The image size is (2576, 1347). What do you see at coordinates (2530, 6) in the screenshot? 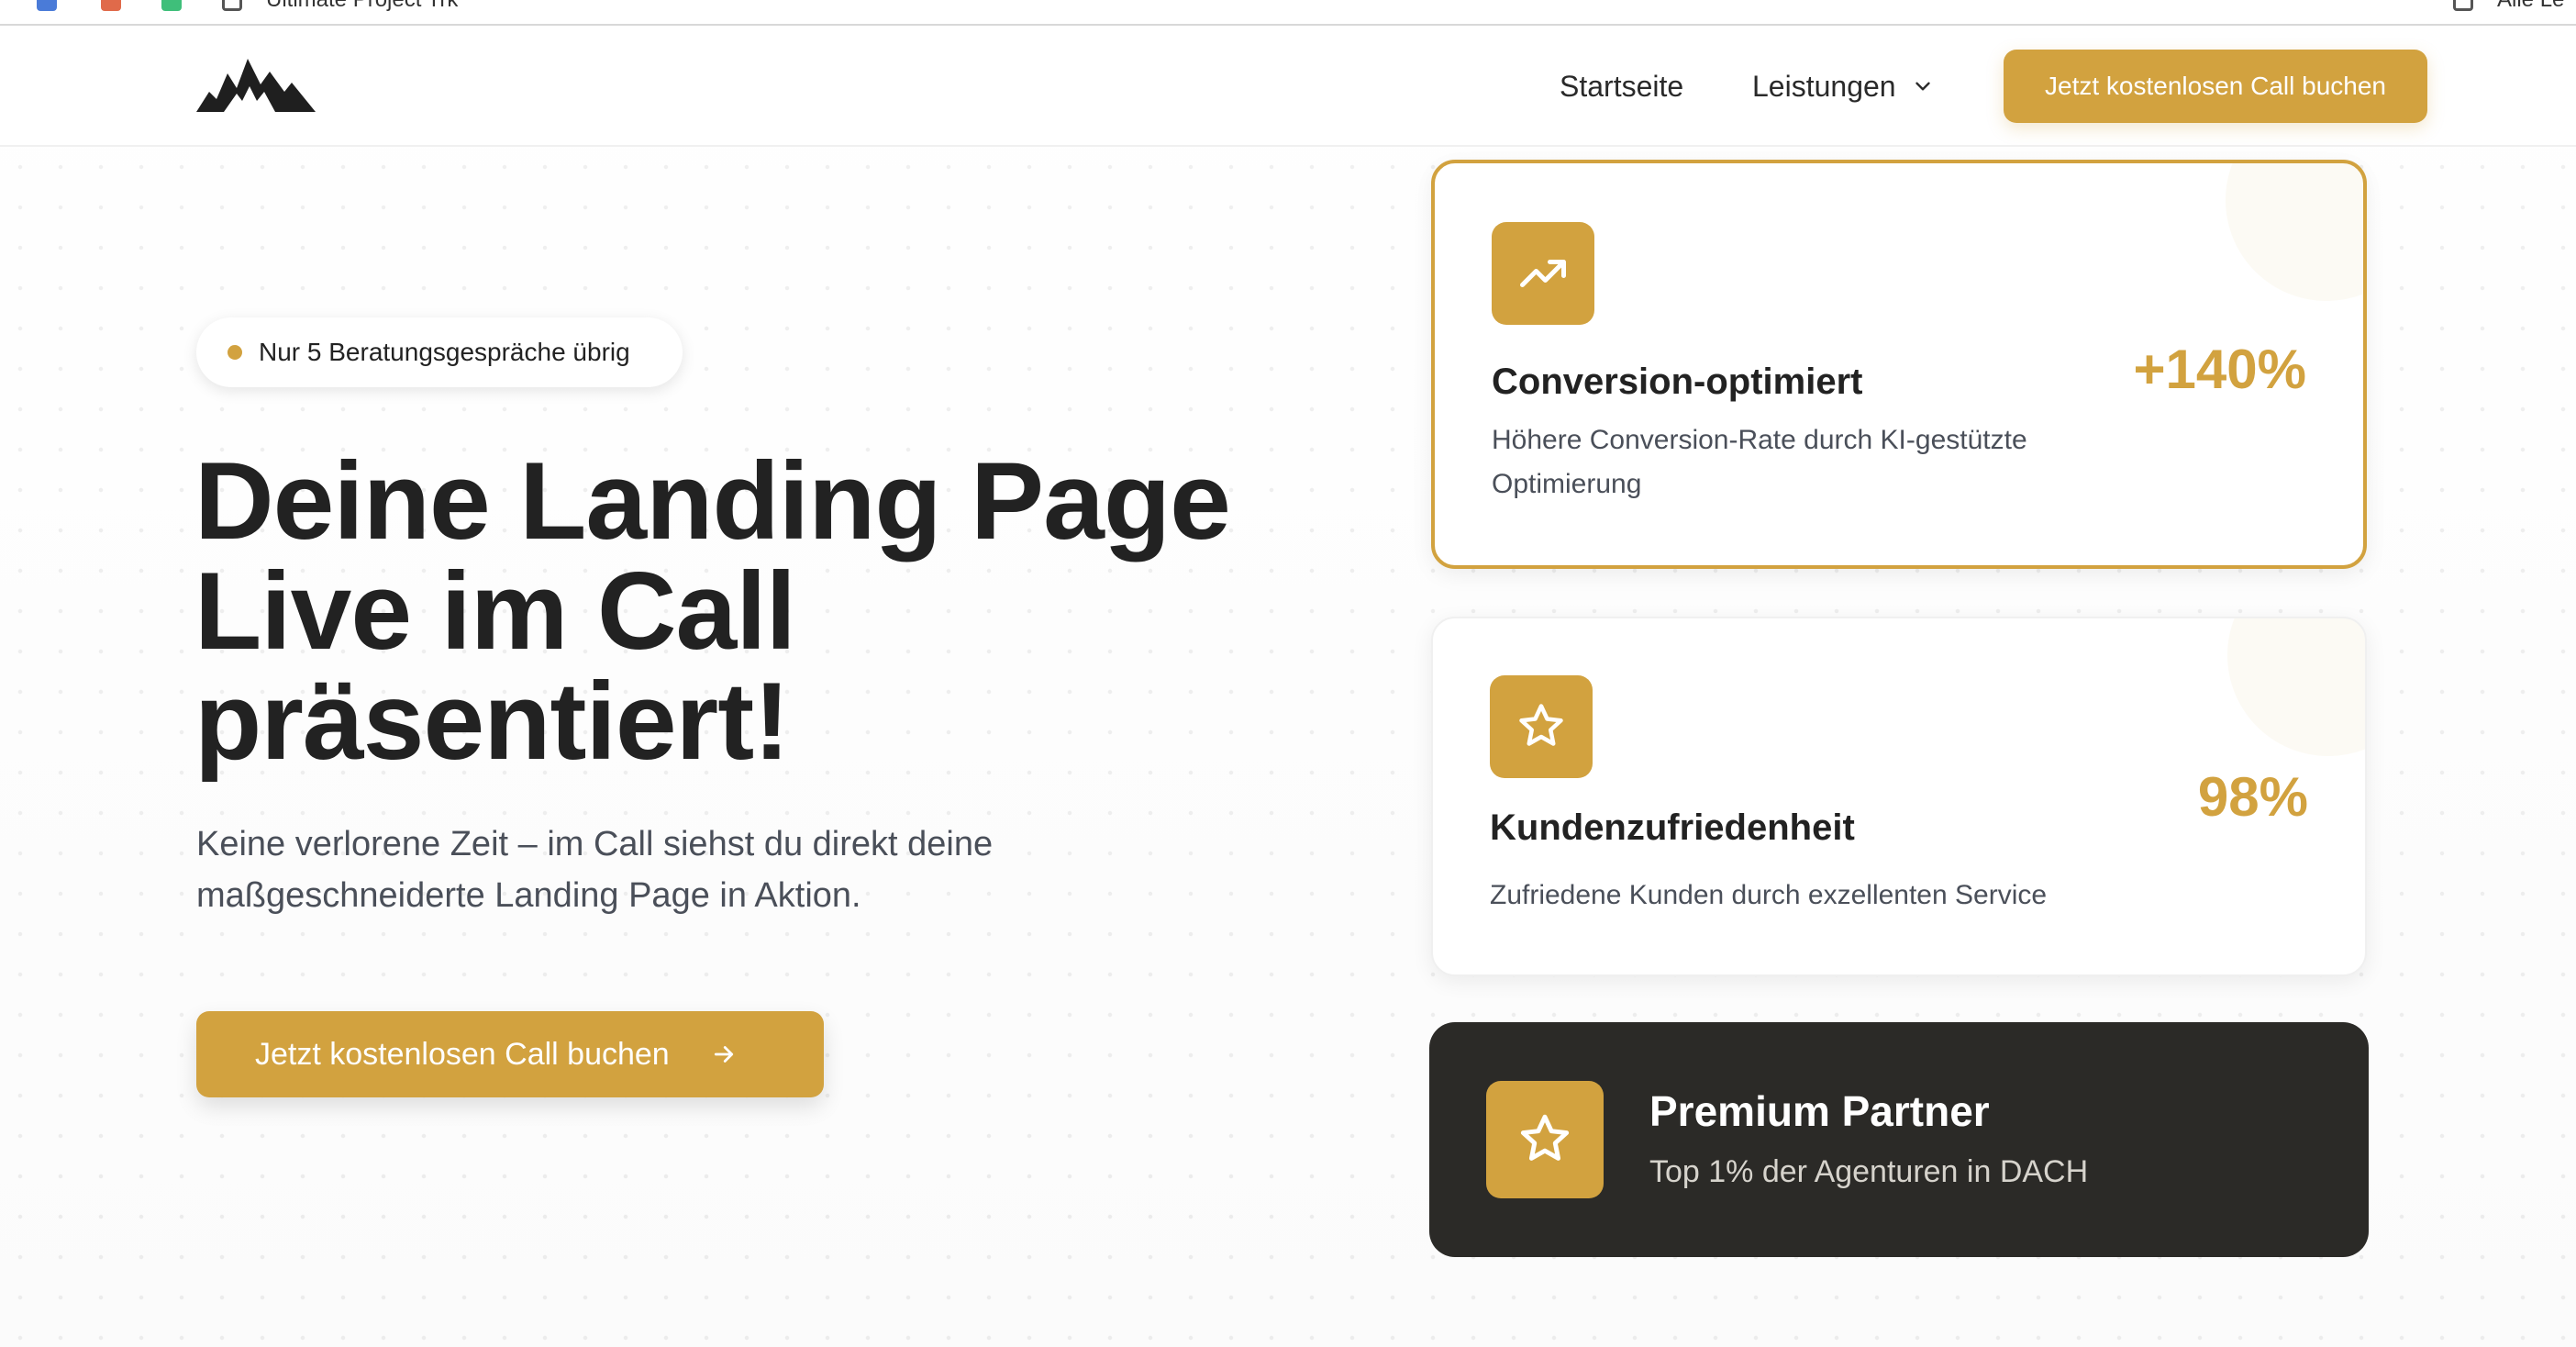
I see `bookmark-label: Alle Le` at bounding box center [2530, 6].